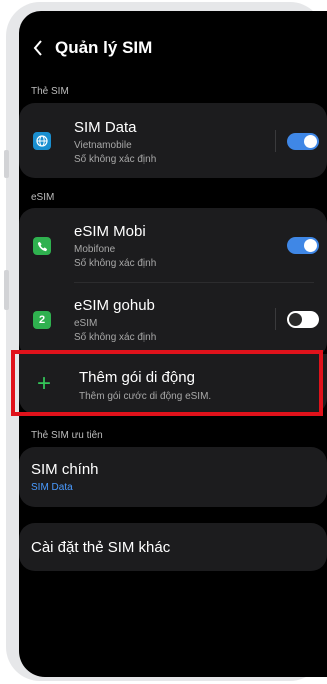 This screenshot has height=684, width=327. Describe the element at coordinates (173, 547) in the screenshot. I see `other-sim-settings: Cài đặt thẻ SIM khác` at that location.